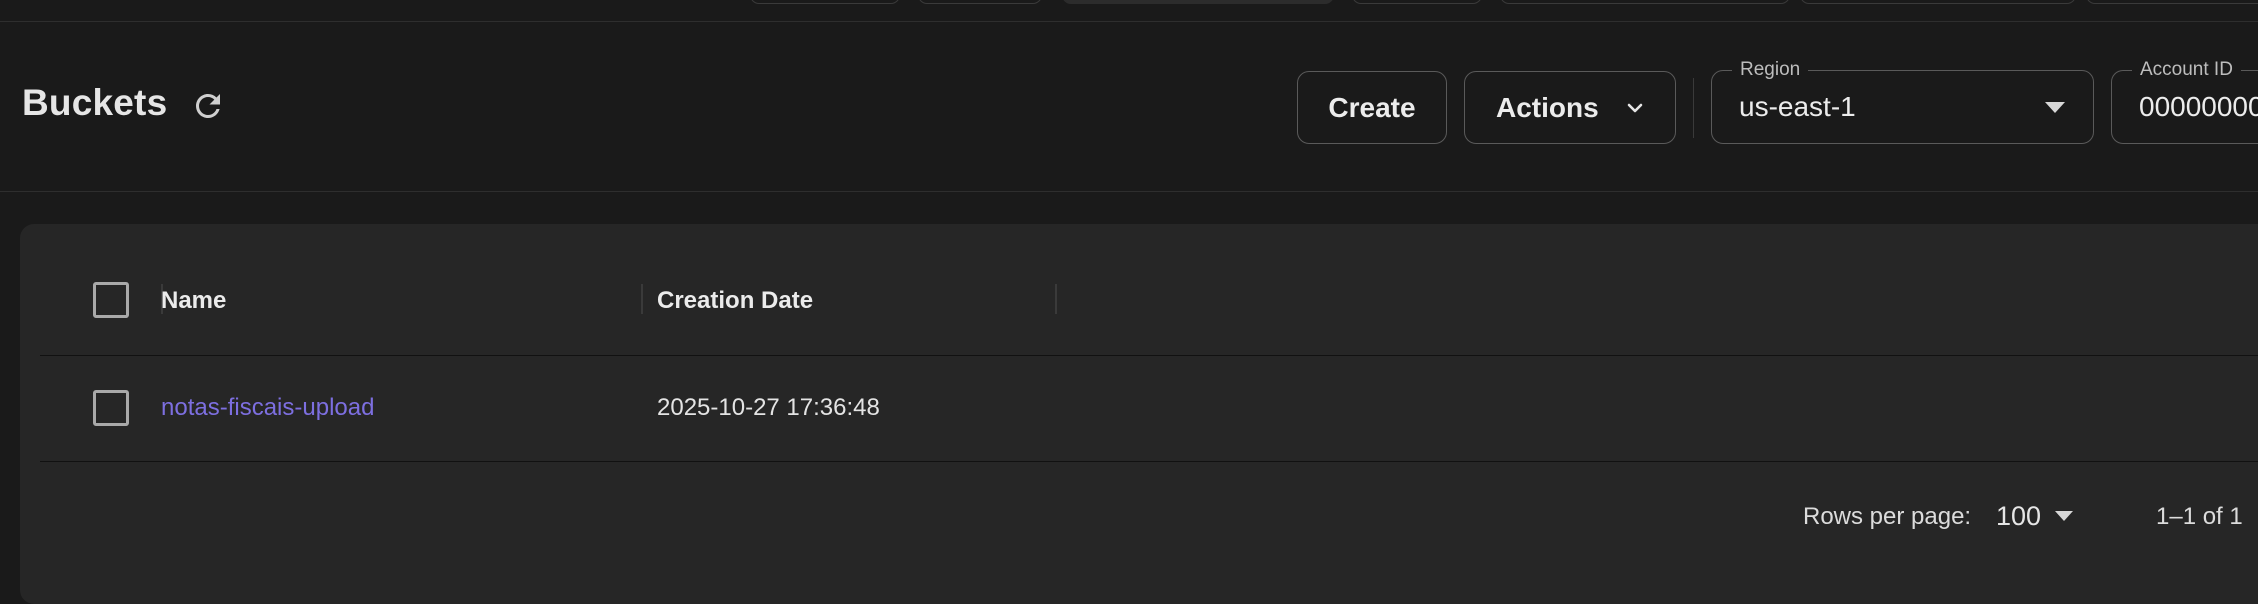 This screenshot has width=2258, height=604. I want to click on bucket-creation-date: 2025-10-27 17:36:48, so click(768, 407).